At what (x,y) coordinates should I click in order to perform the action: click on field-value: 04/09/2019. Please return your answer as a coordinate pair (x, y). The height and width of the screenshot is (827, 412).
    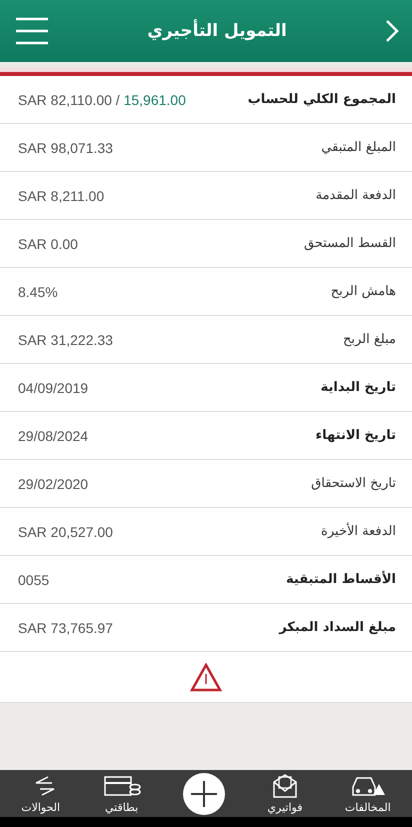
    Looking at the image, I should click on (53, 388).